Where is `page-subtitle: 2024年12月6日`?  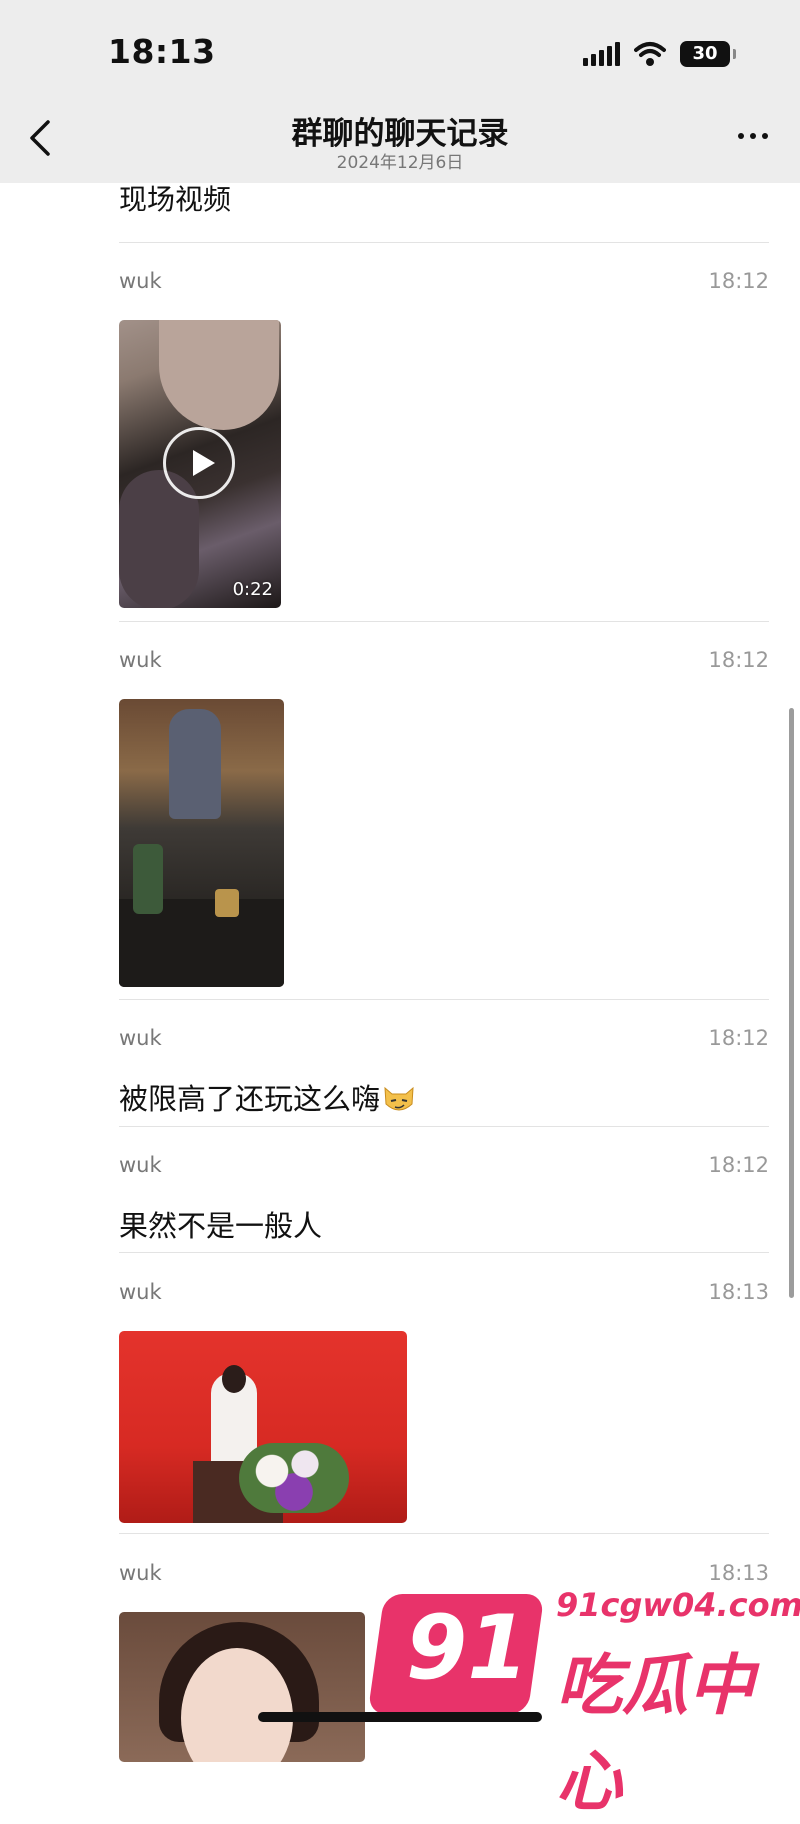 page-subtitle: 2024年12月6日 is located at coordinates (400, 163).